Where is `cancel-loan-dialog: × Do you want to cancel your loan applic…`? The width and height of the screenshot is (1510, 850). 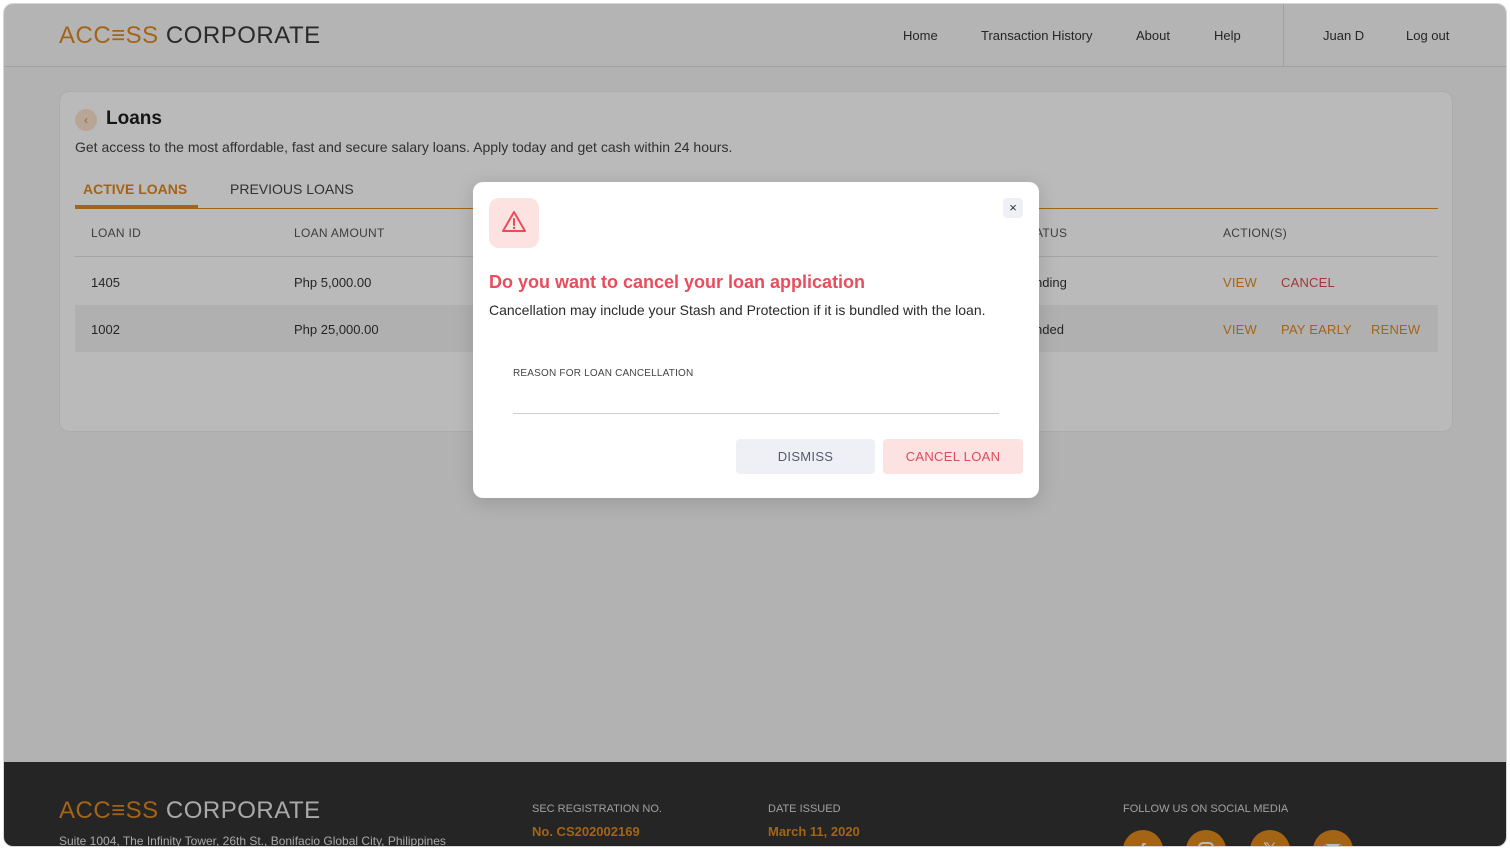
cancel-loan-dialog: × Do you want to cancel your loan applic… is located at coordinates (756, 340).